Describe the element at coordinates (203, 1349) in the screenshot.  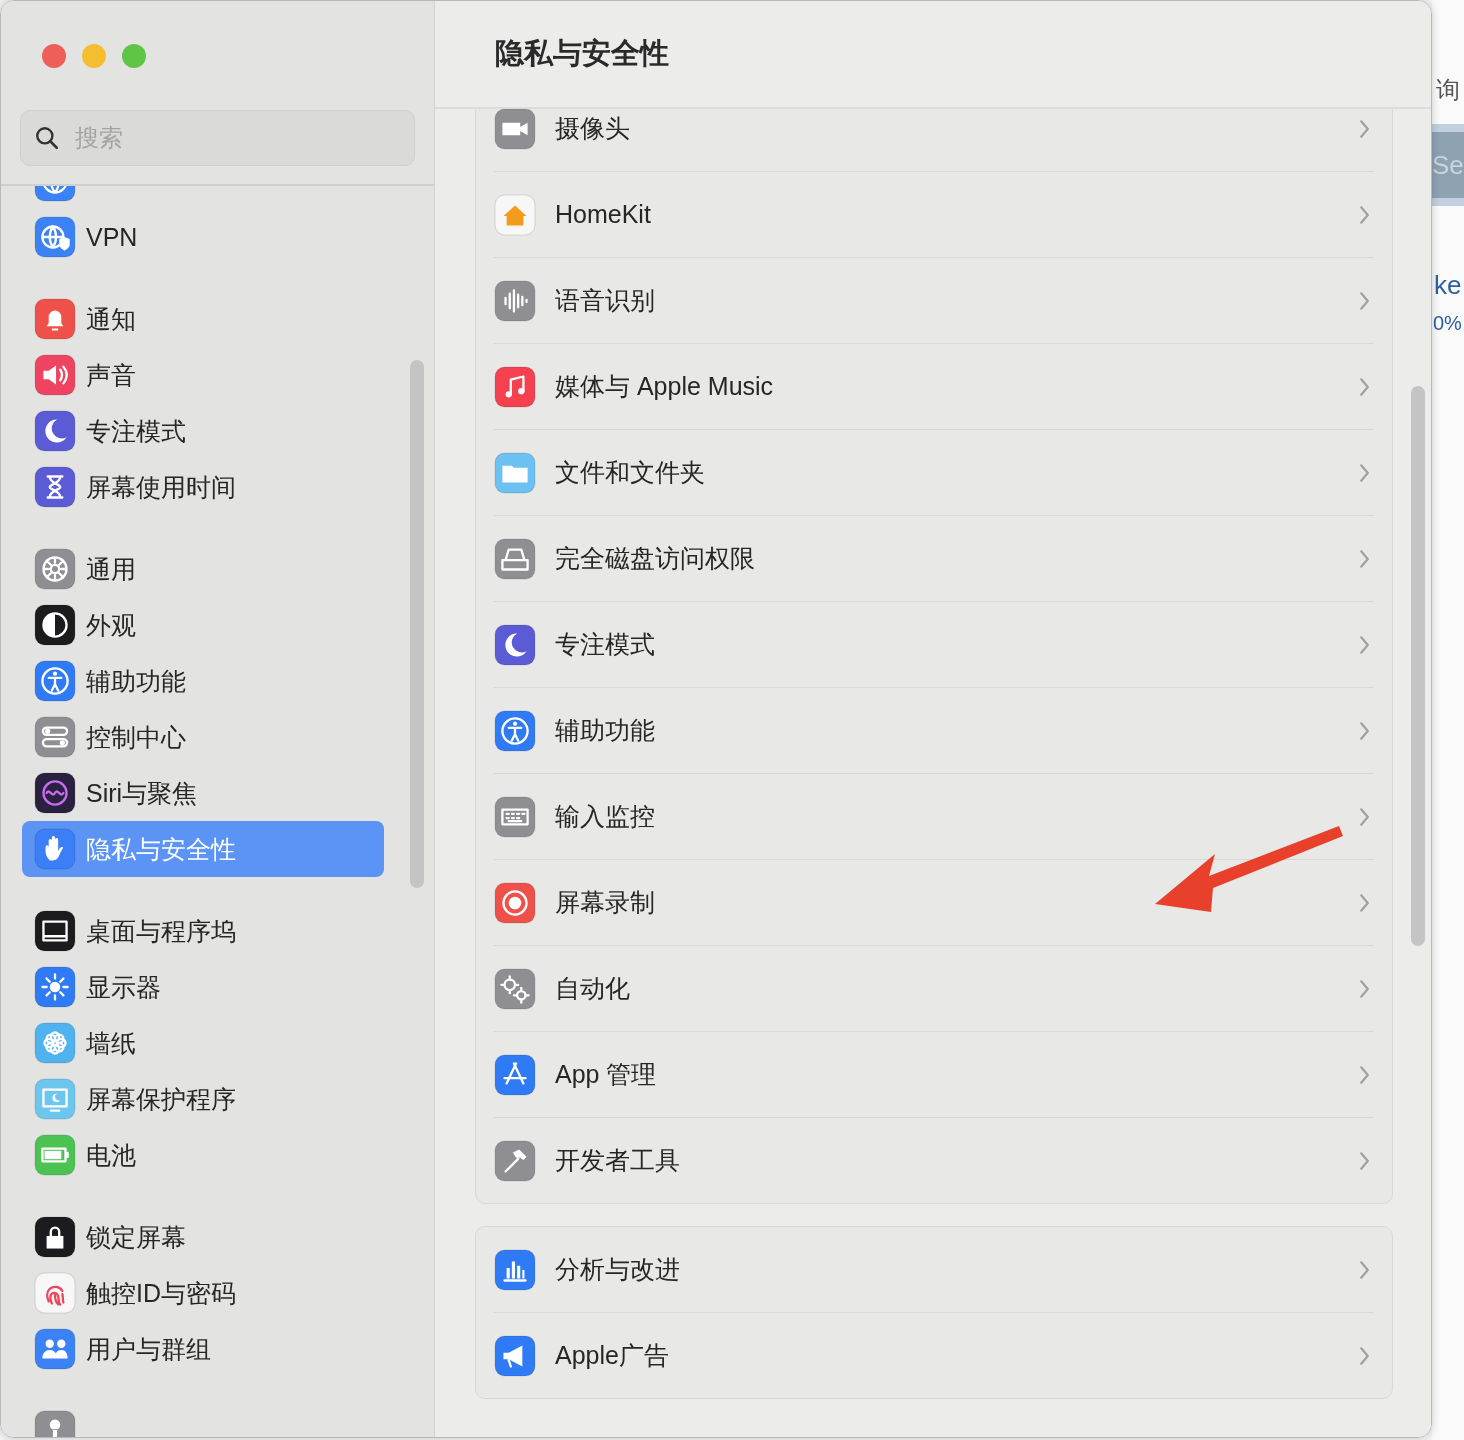
I see `sidebar-item: 用户与群组` at that location.